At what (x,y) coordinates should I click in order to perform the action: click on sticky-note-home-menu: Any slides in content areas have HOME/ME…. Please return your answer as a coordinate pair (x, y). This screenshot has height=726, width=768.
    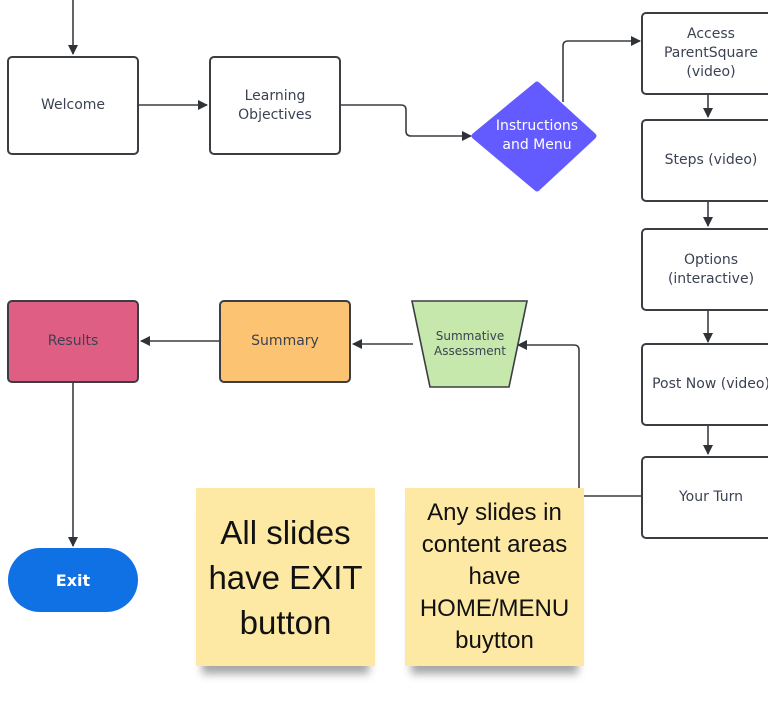
    Looking at the image, I should click on (494, 577).